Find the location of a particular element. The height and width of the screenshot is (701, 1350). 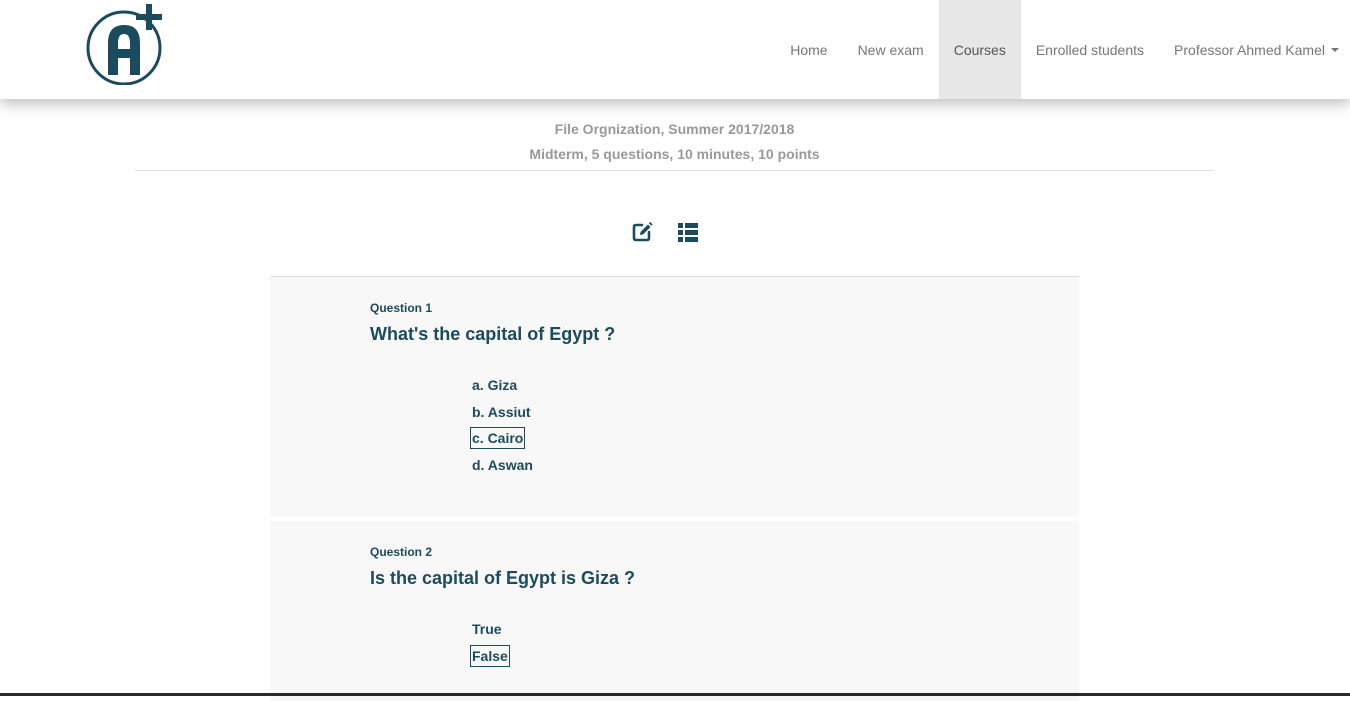

question-text: What's the capital of Egypt ? is located at coordinates (493, 334).